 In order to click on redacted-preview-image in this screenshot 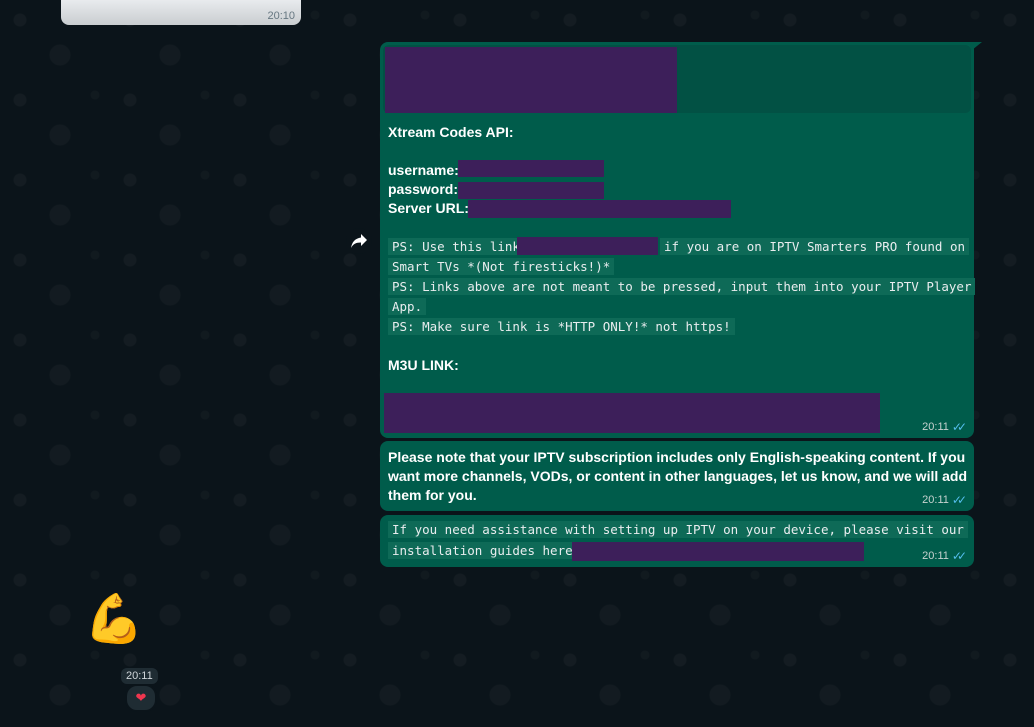, I will do `click(531, 80)`.